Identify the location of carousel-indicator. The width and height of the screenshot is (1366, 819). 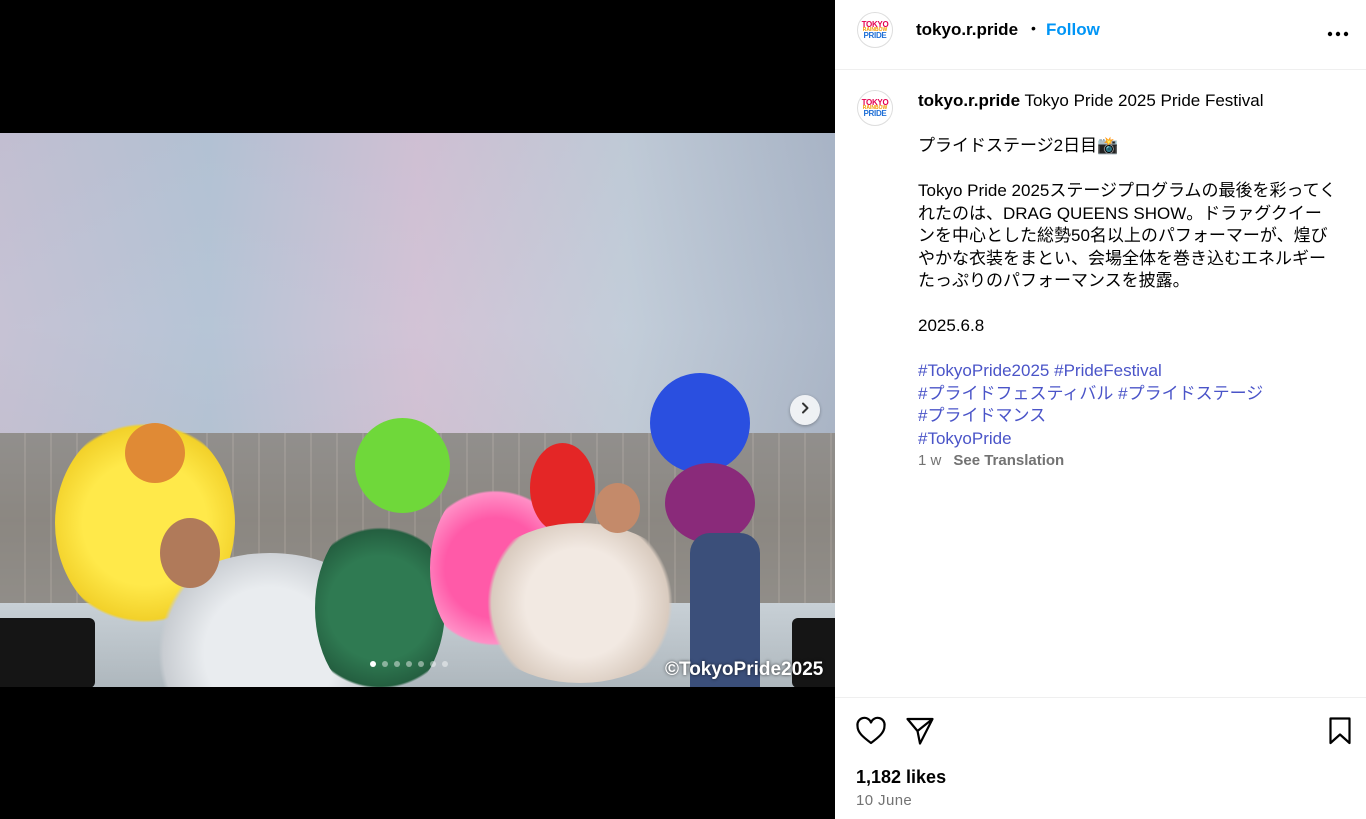
(409, 664).